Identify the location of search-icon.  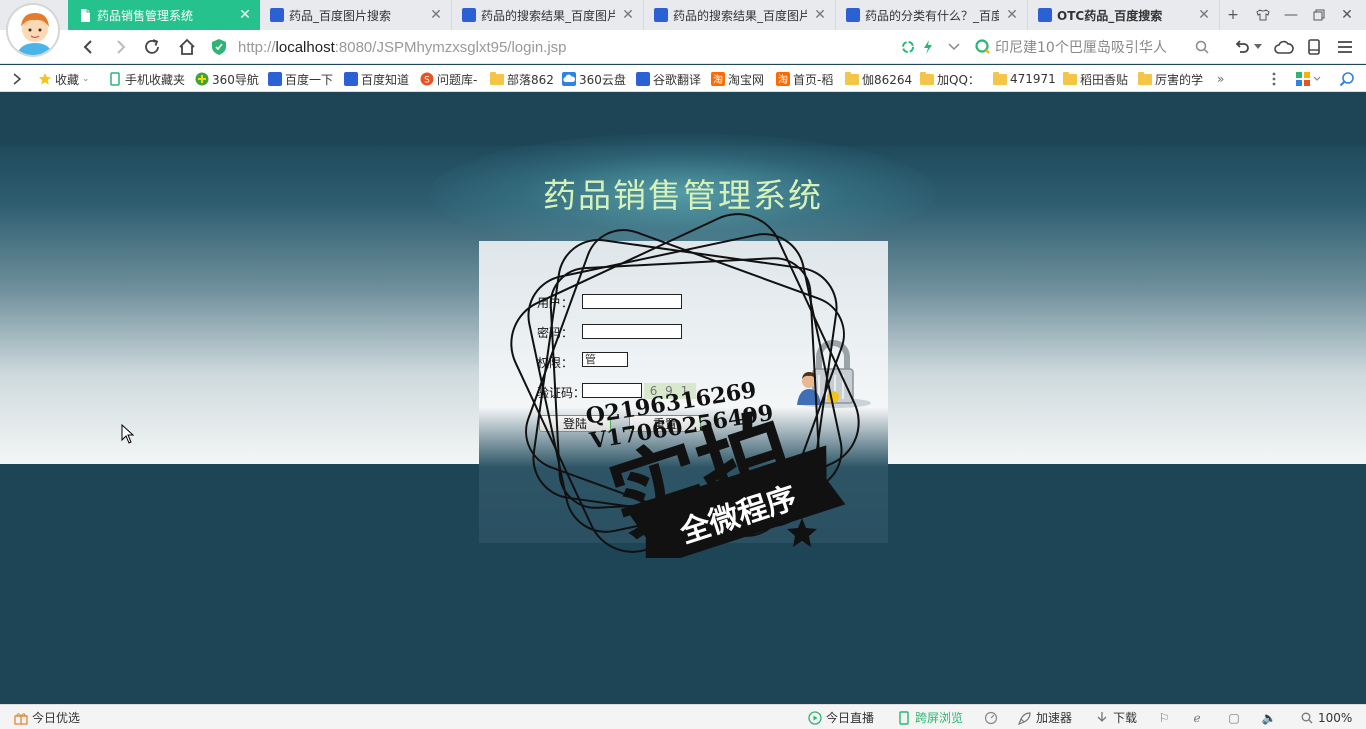
(1202, 47).